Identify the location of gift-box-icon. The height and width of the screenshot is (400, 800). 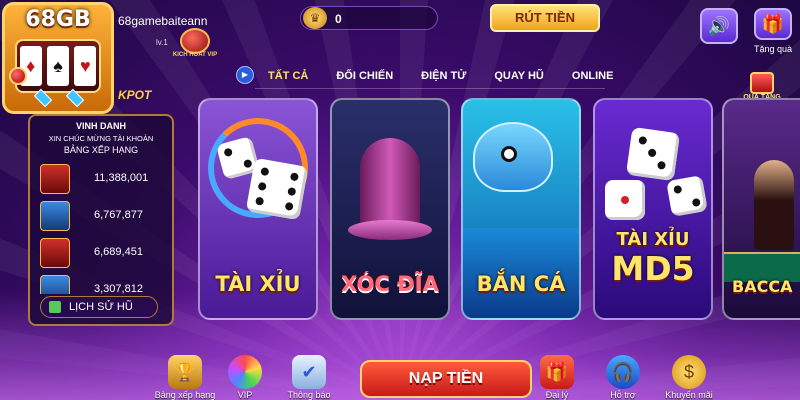
(762, 83).